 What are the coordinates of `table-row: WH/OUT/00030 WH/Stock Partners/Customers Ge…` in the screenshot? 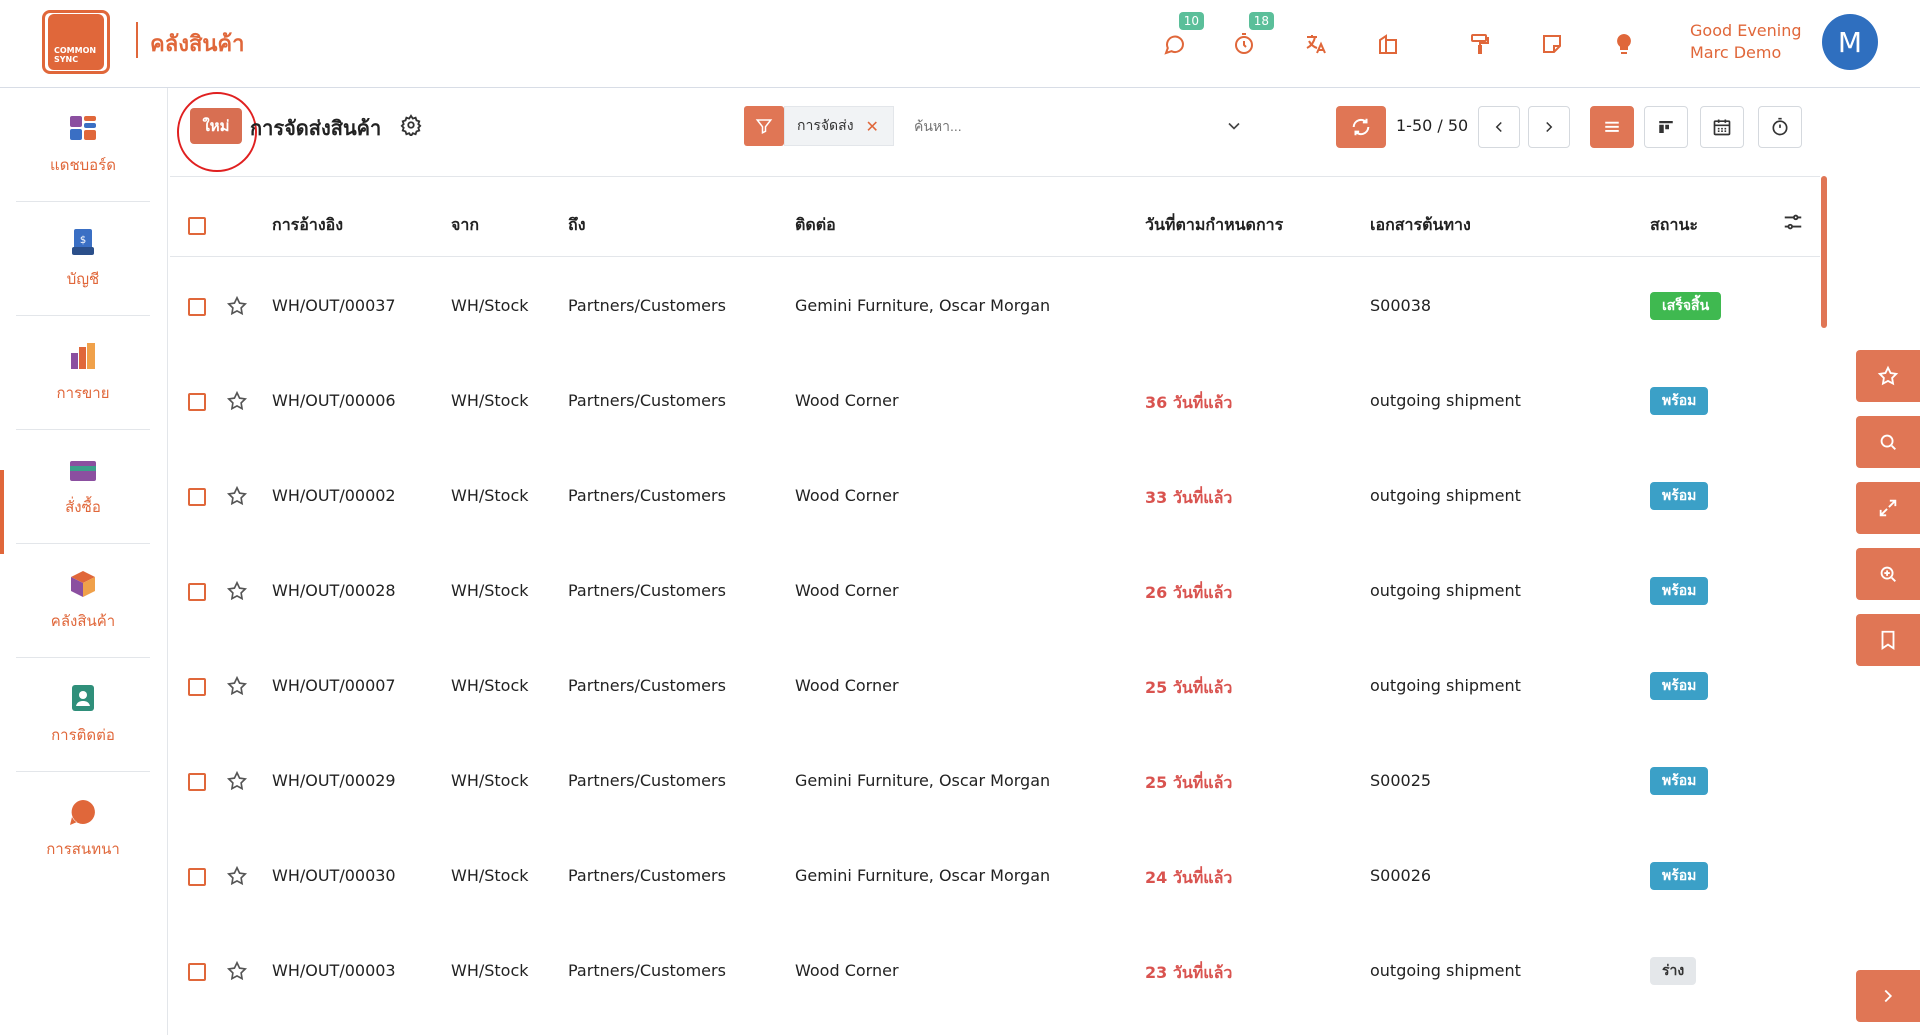 It's located at (995, 875).